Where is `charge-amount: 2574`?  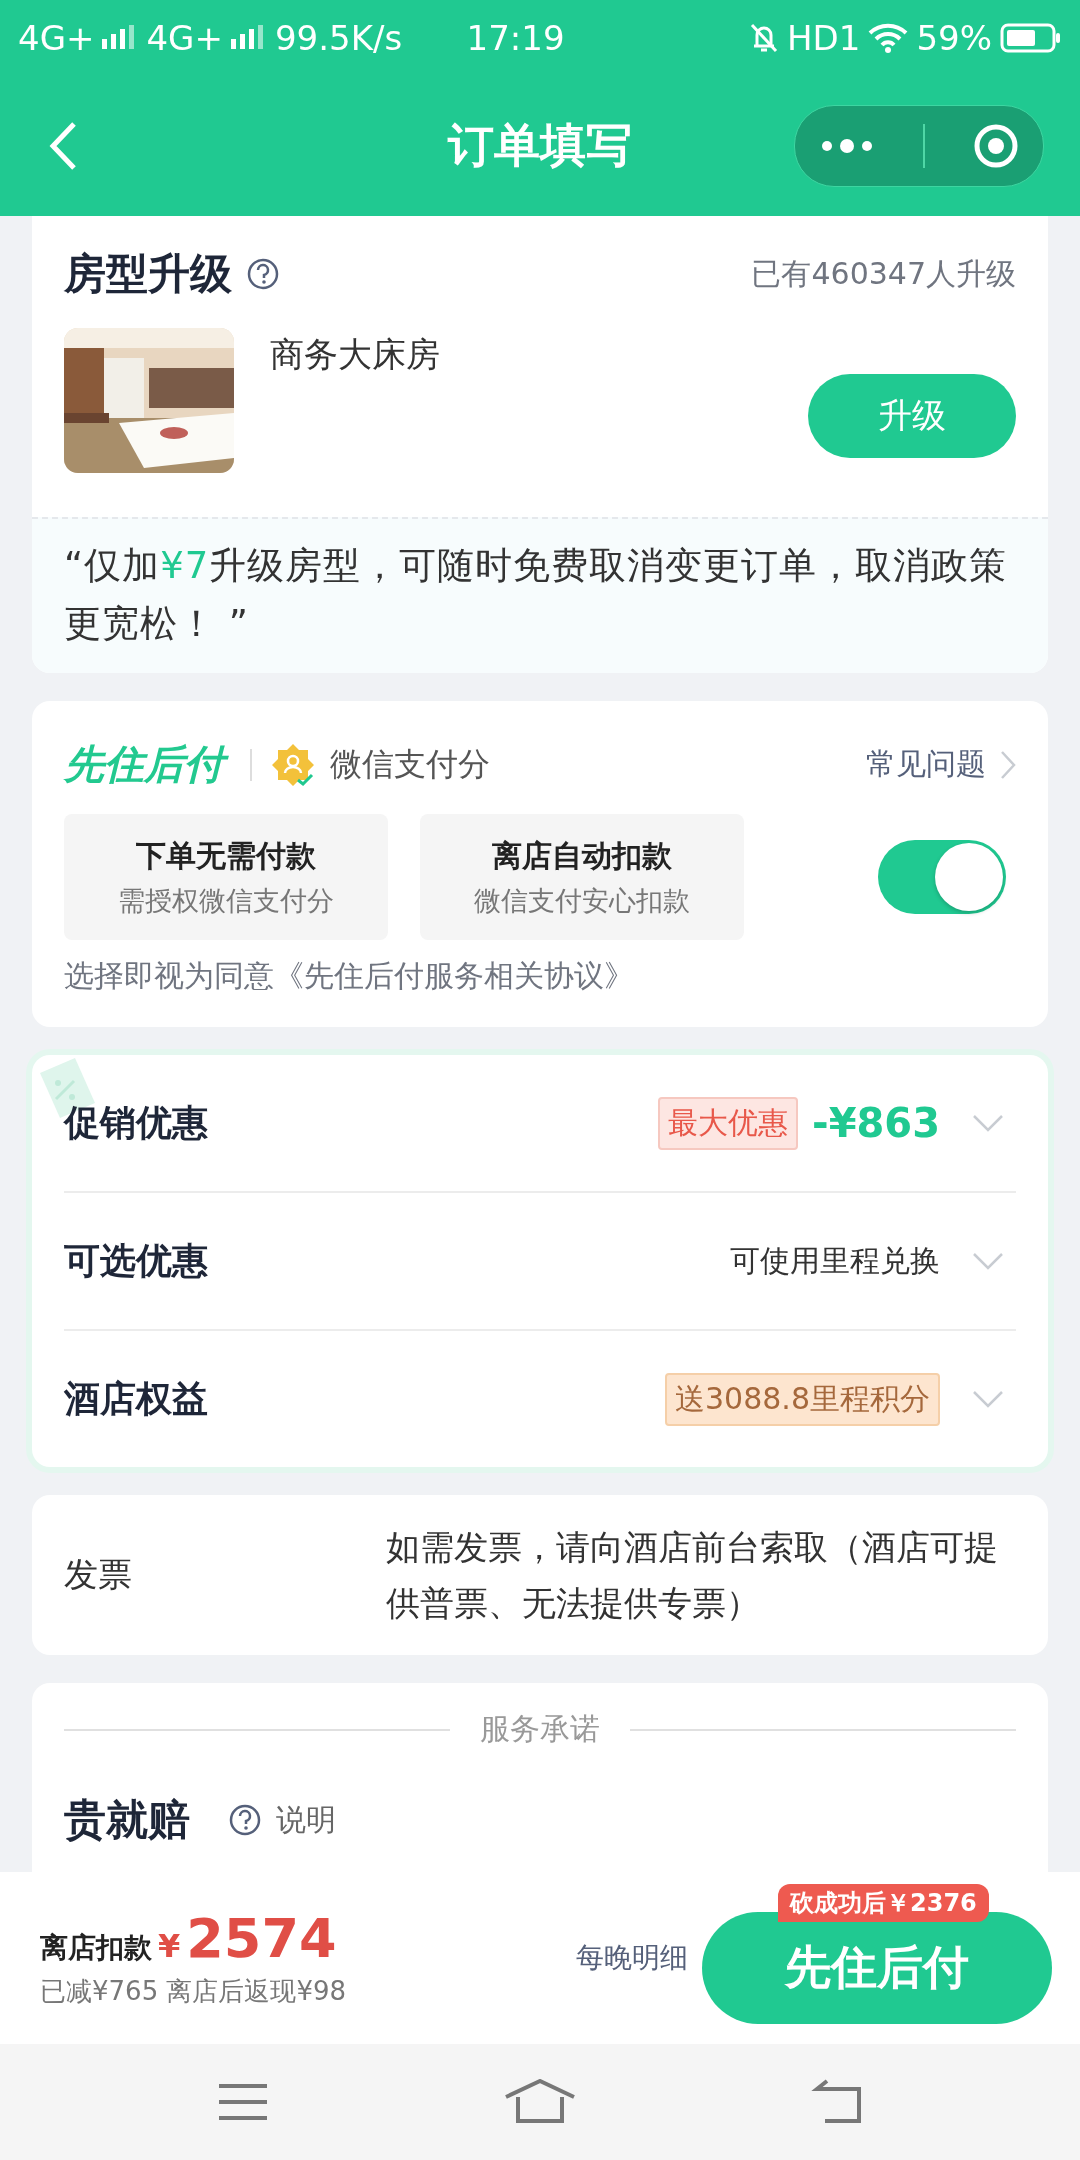 charge-amount: 2574 is located at coordinates (261, 1938).